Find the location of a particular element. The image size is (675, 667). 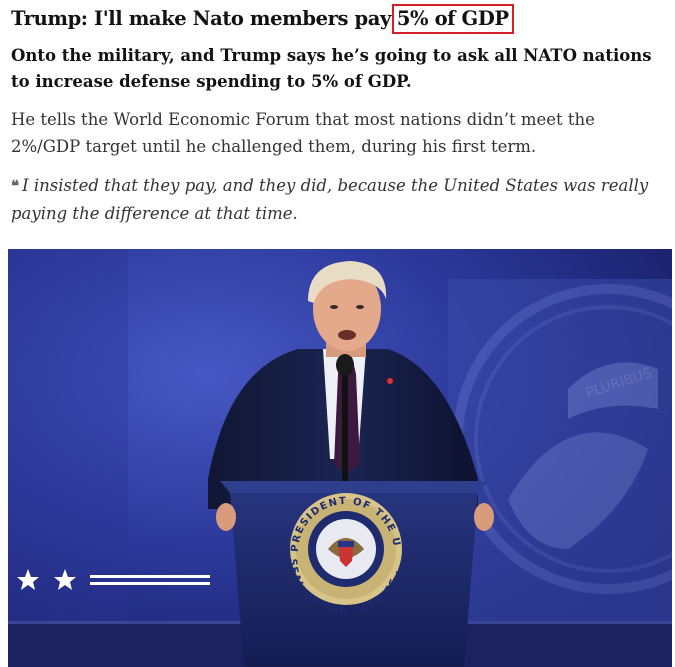

headline-text: Trump: I'll make Nato members pay is located at coordinates (201, 18).